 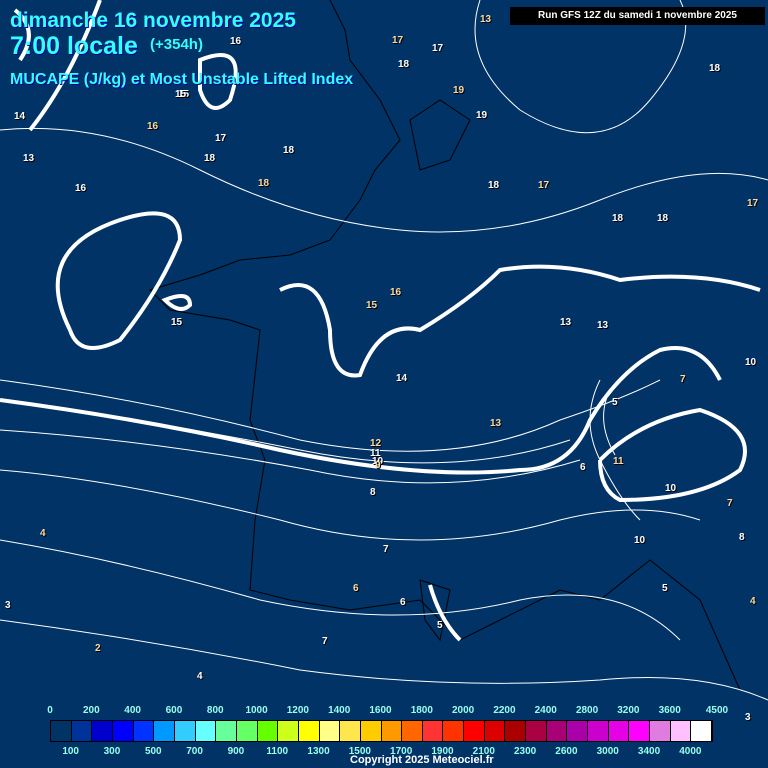 I want to click on copyright: Copyright 2025 Meteociel.fr, so click(x=422, y=760).